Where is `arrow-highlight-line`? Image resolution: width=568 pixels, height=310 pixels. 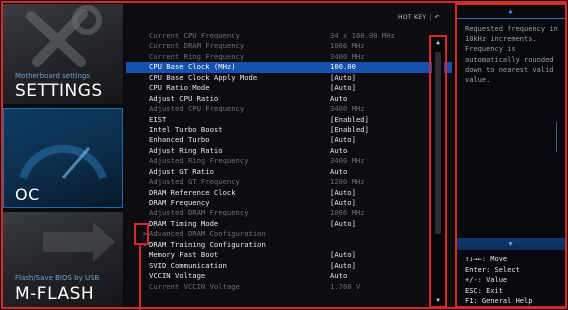 arrow-highlight-line is located at coordinates (140, 277).